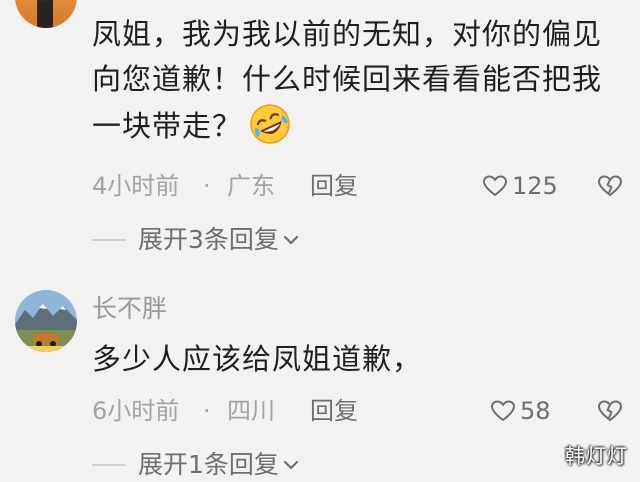 The image size is (640, 482). Describe the element at coordinates (362, 186) in the screenshot. I see `comment-meta: 4小时前 · 广东 回复 125` at that location.